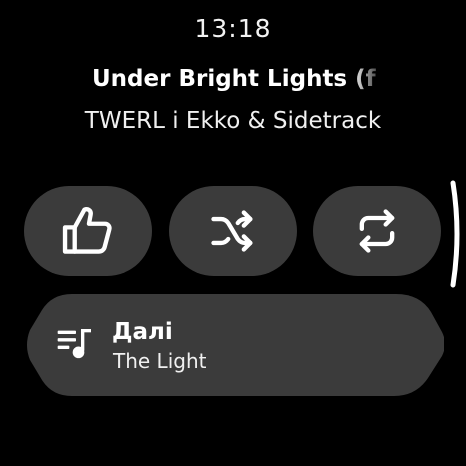 The image size is (466, 466). What do you see at coordinates (234, 79) in the screenshot?
I see `track-title: Under Bright Lights (f` at bounding box center [234, 79].